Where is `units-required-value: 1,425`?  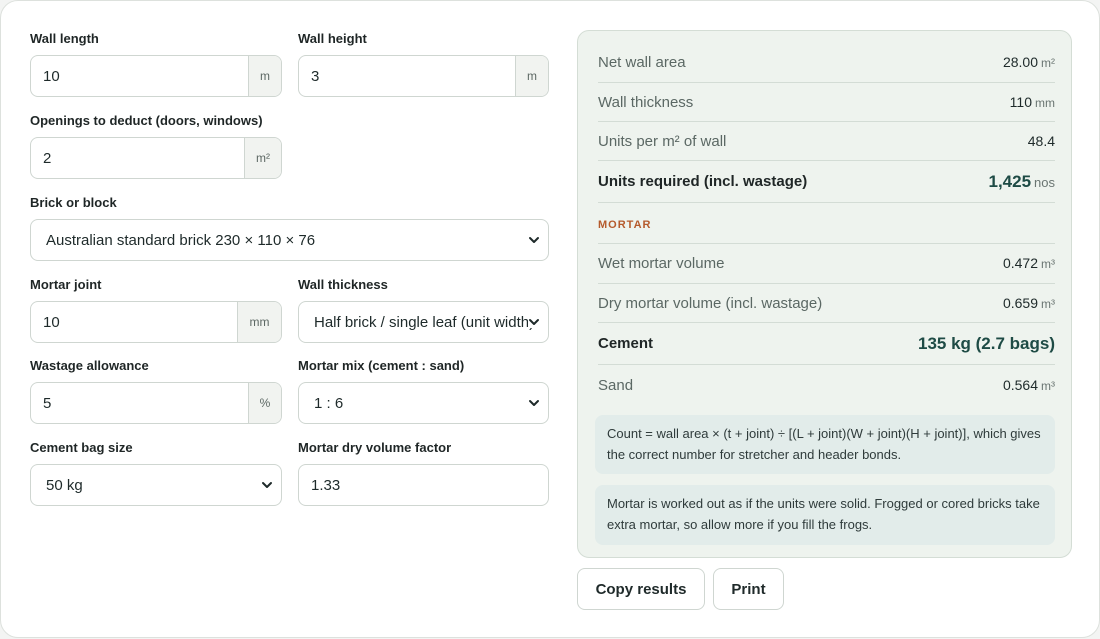
units-required-value: 1,425 is located at coordinates (1010, 181).